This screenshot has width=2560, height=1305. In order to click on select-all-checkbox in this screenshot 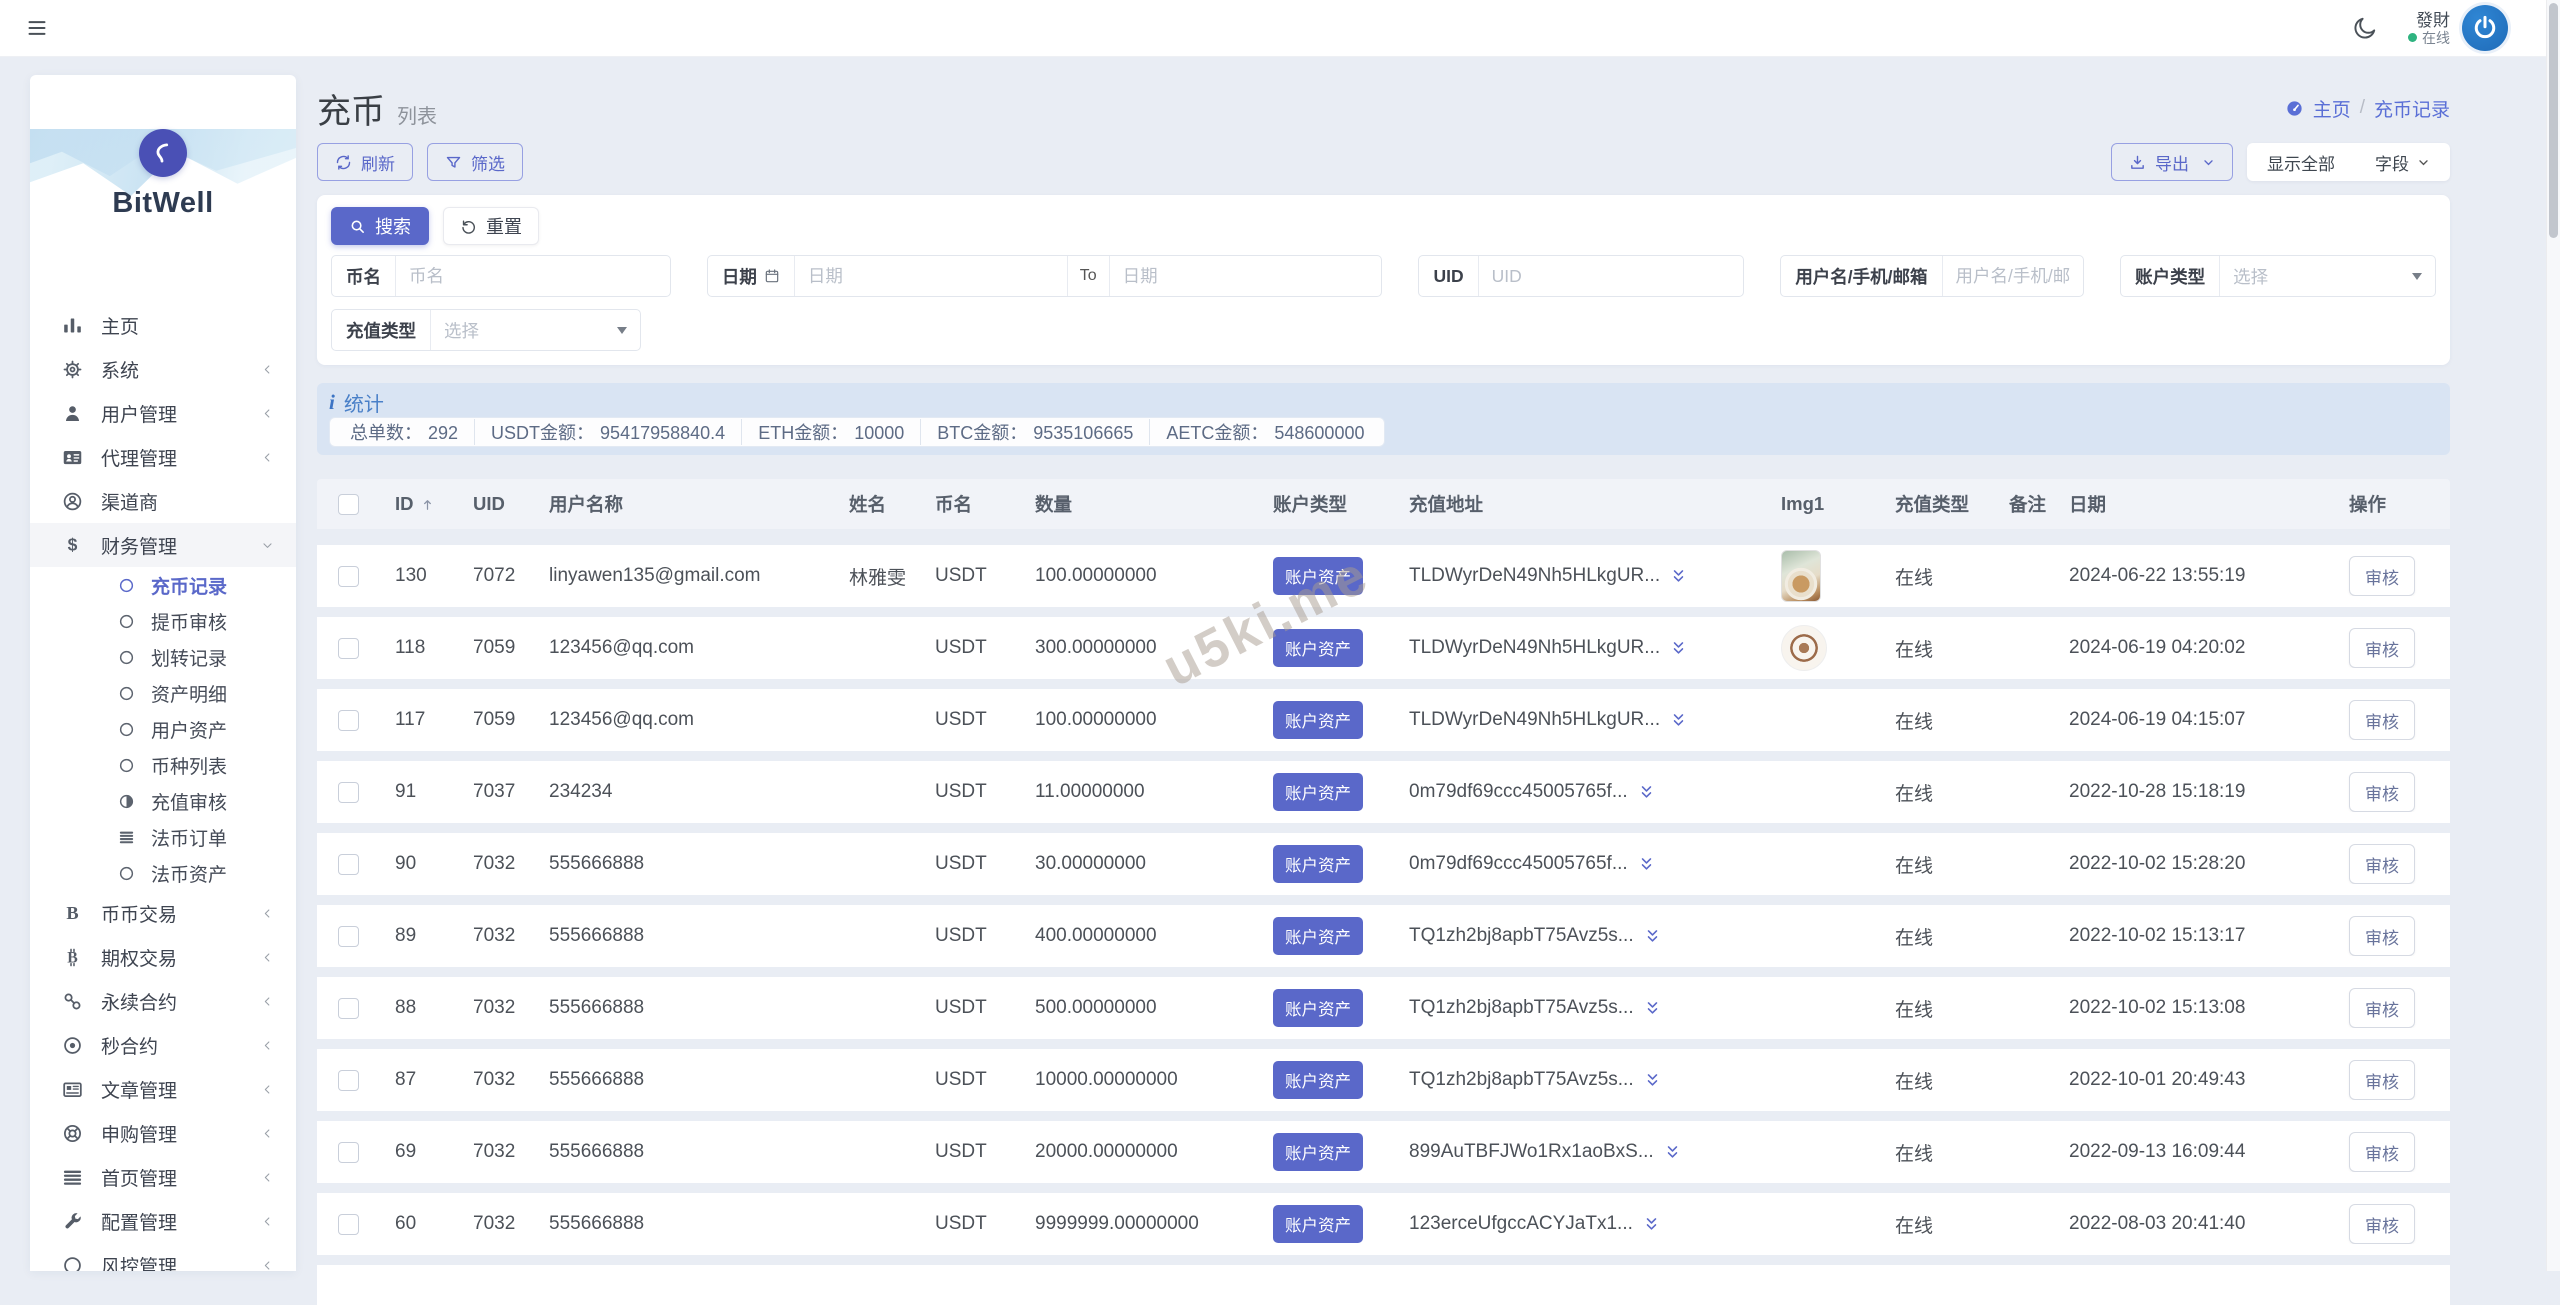, I will do `click(348, 504)`.